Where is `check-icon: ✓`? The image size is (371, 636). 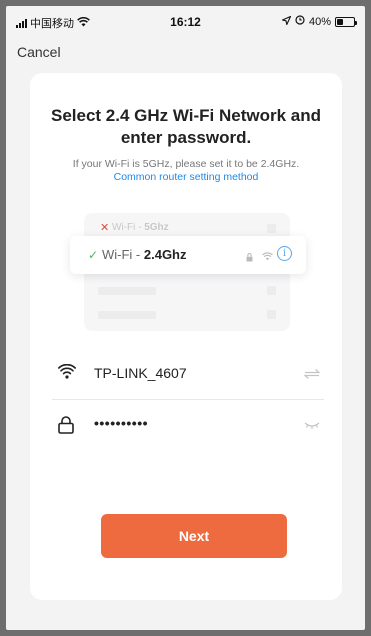 check-icon: ✓ is located at coordinates (93, 255).